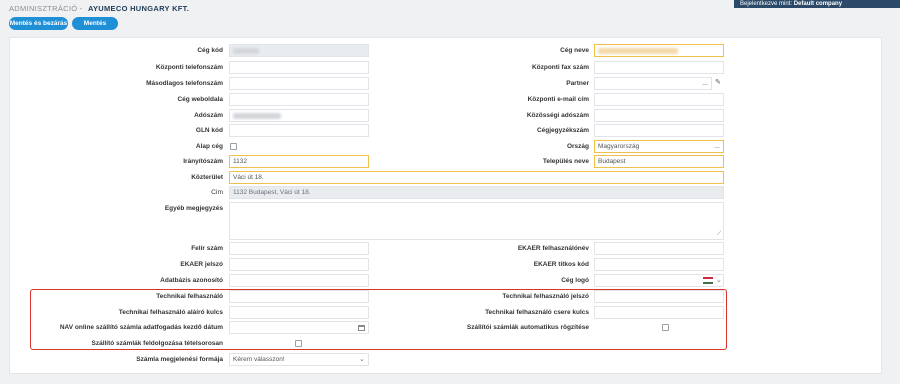 This screenshot has height=384, width=900. What do you see at coordinates (558, 99) in the screenshot?
I see `label-kozponti-email: Központi e-mail cím` at bounding box center [558, 99].